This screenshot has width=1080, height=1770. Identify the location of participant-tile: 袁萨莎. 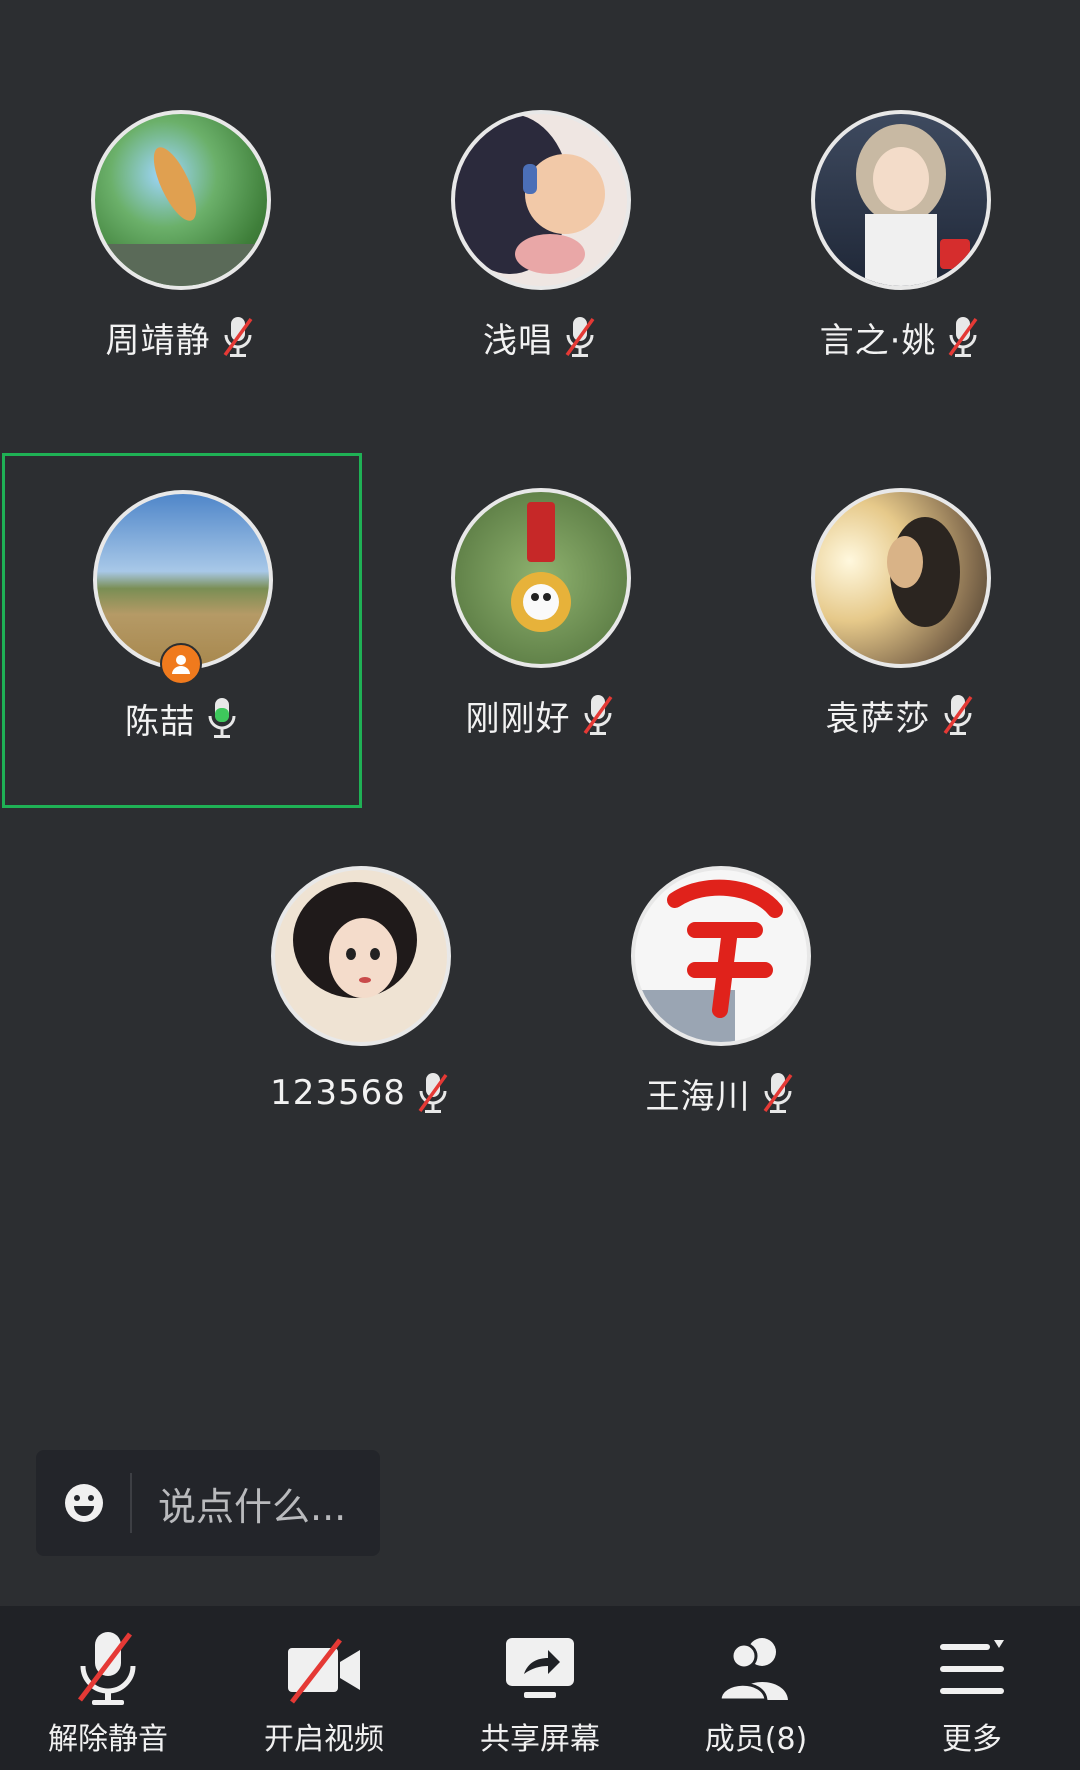
(900, 558).